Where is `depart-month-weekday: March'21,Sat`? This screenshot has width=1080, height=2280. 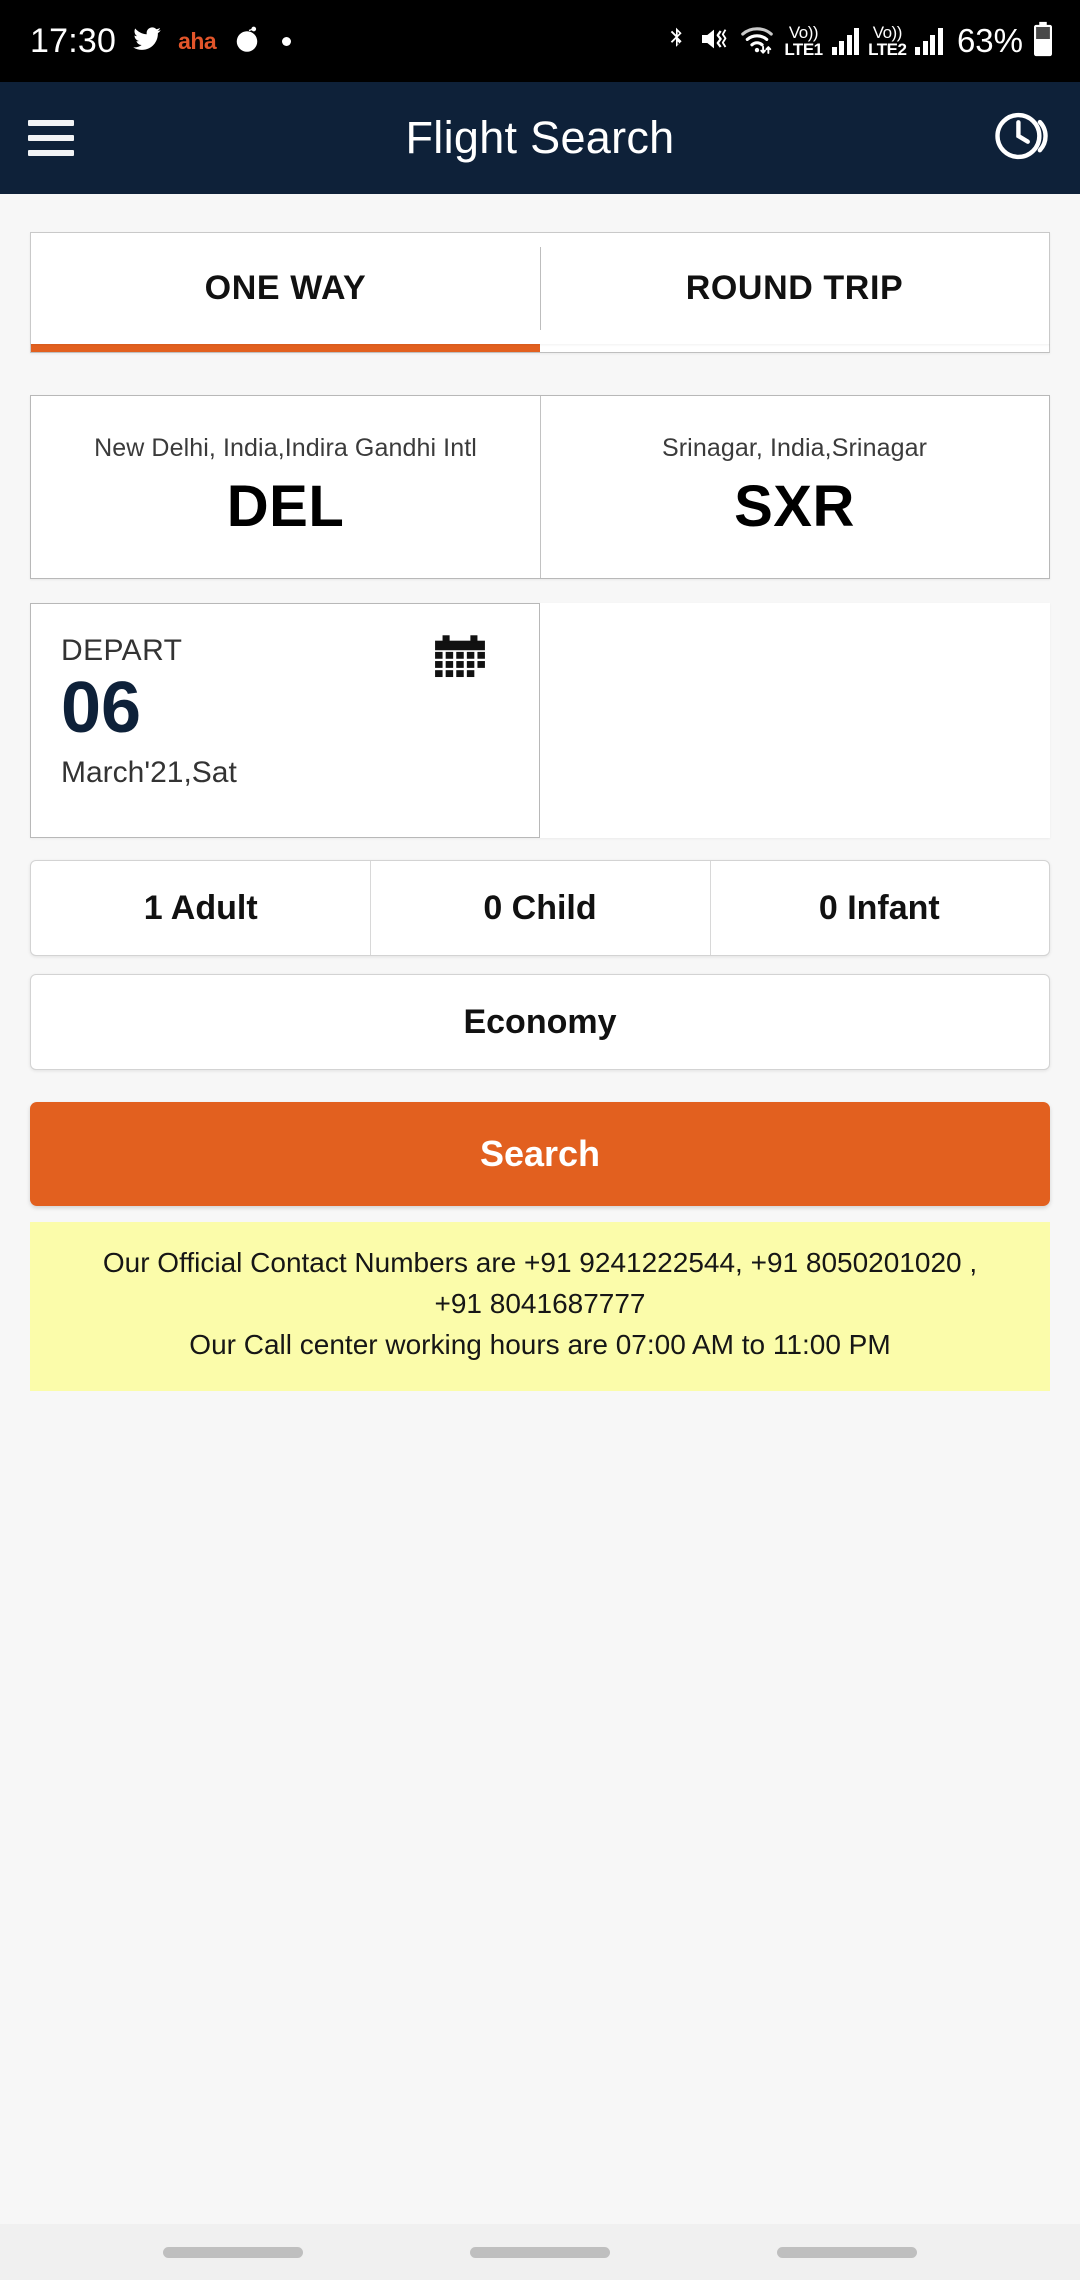
depart-month-weekday: March'21,Sat is located at coordinates (149, 772).